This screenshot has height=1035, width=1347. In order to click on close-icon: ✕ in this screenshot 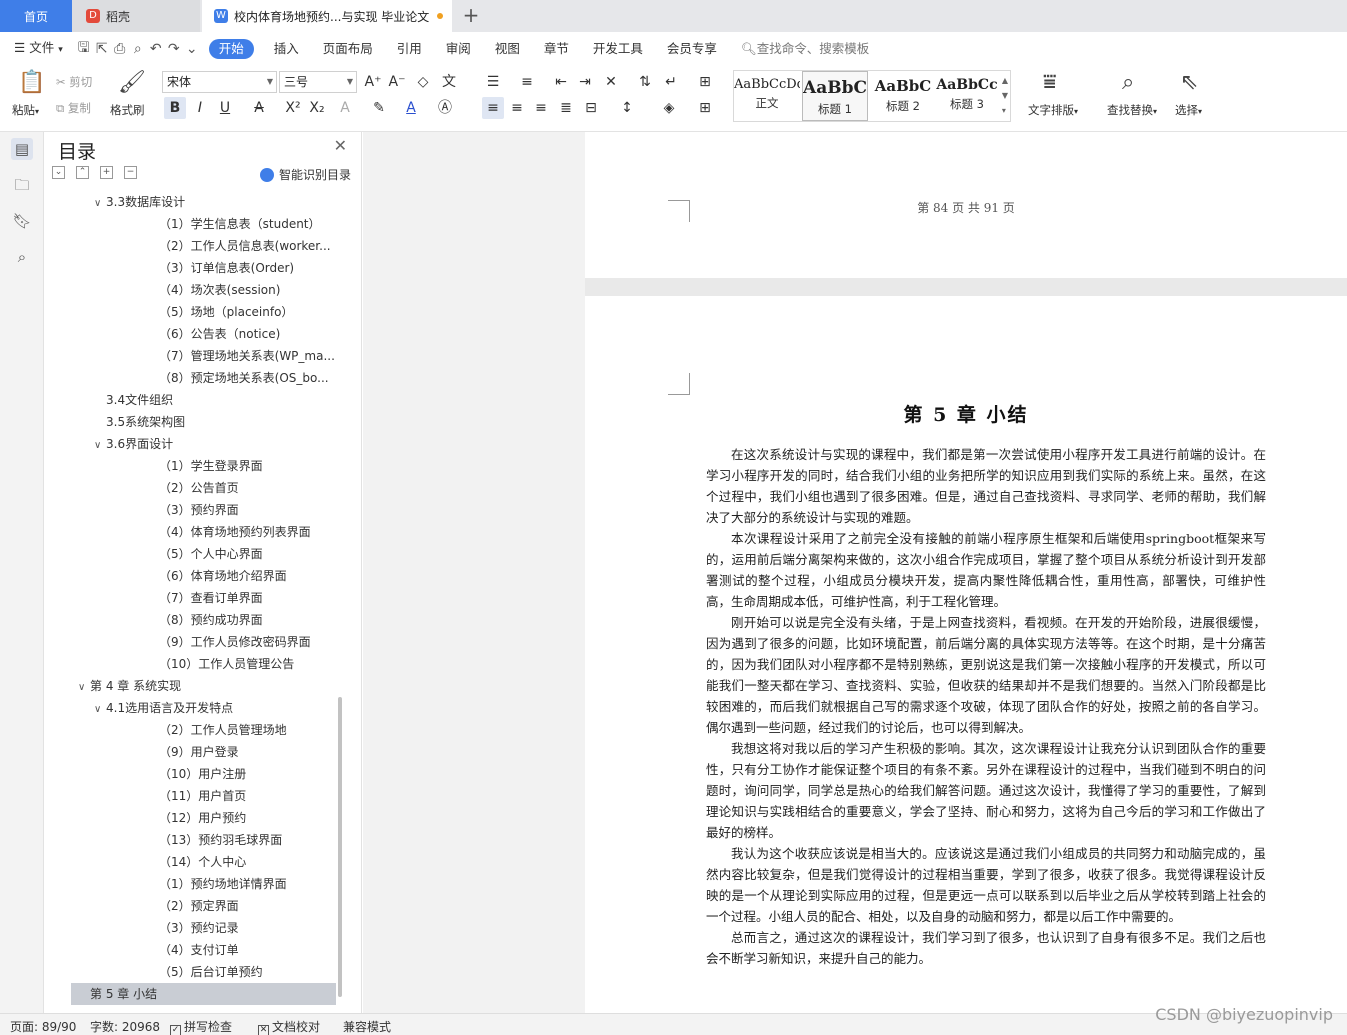, I will do `click(340, 145)`.